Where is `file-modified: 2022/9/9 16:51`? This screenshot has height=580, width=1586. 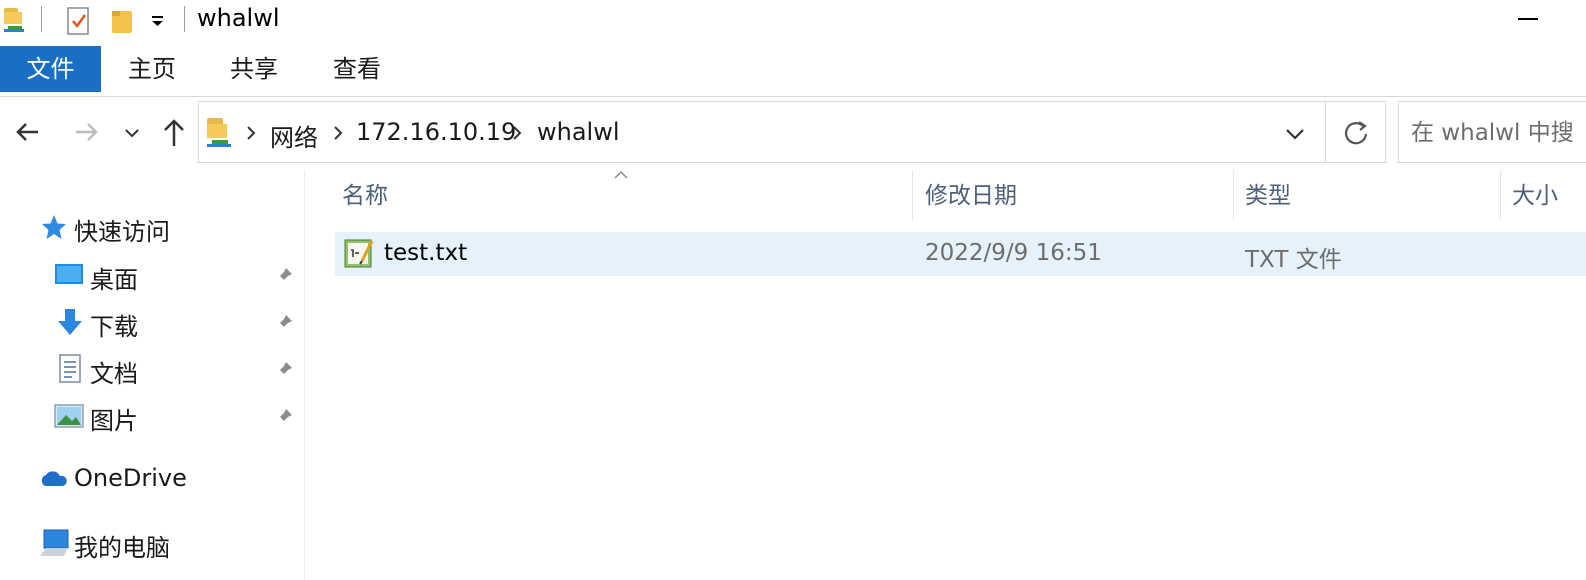
file-modified: 2022/9/9 16:51 is located at coordinates (1013, 253).